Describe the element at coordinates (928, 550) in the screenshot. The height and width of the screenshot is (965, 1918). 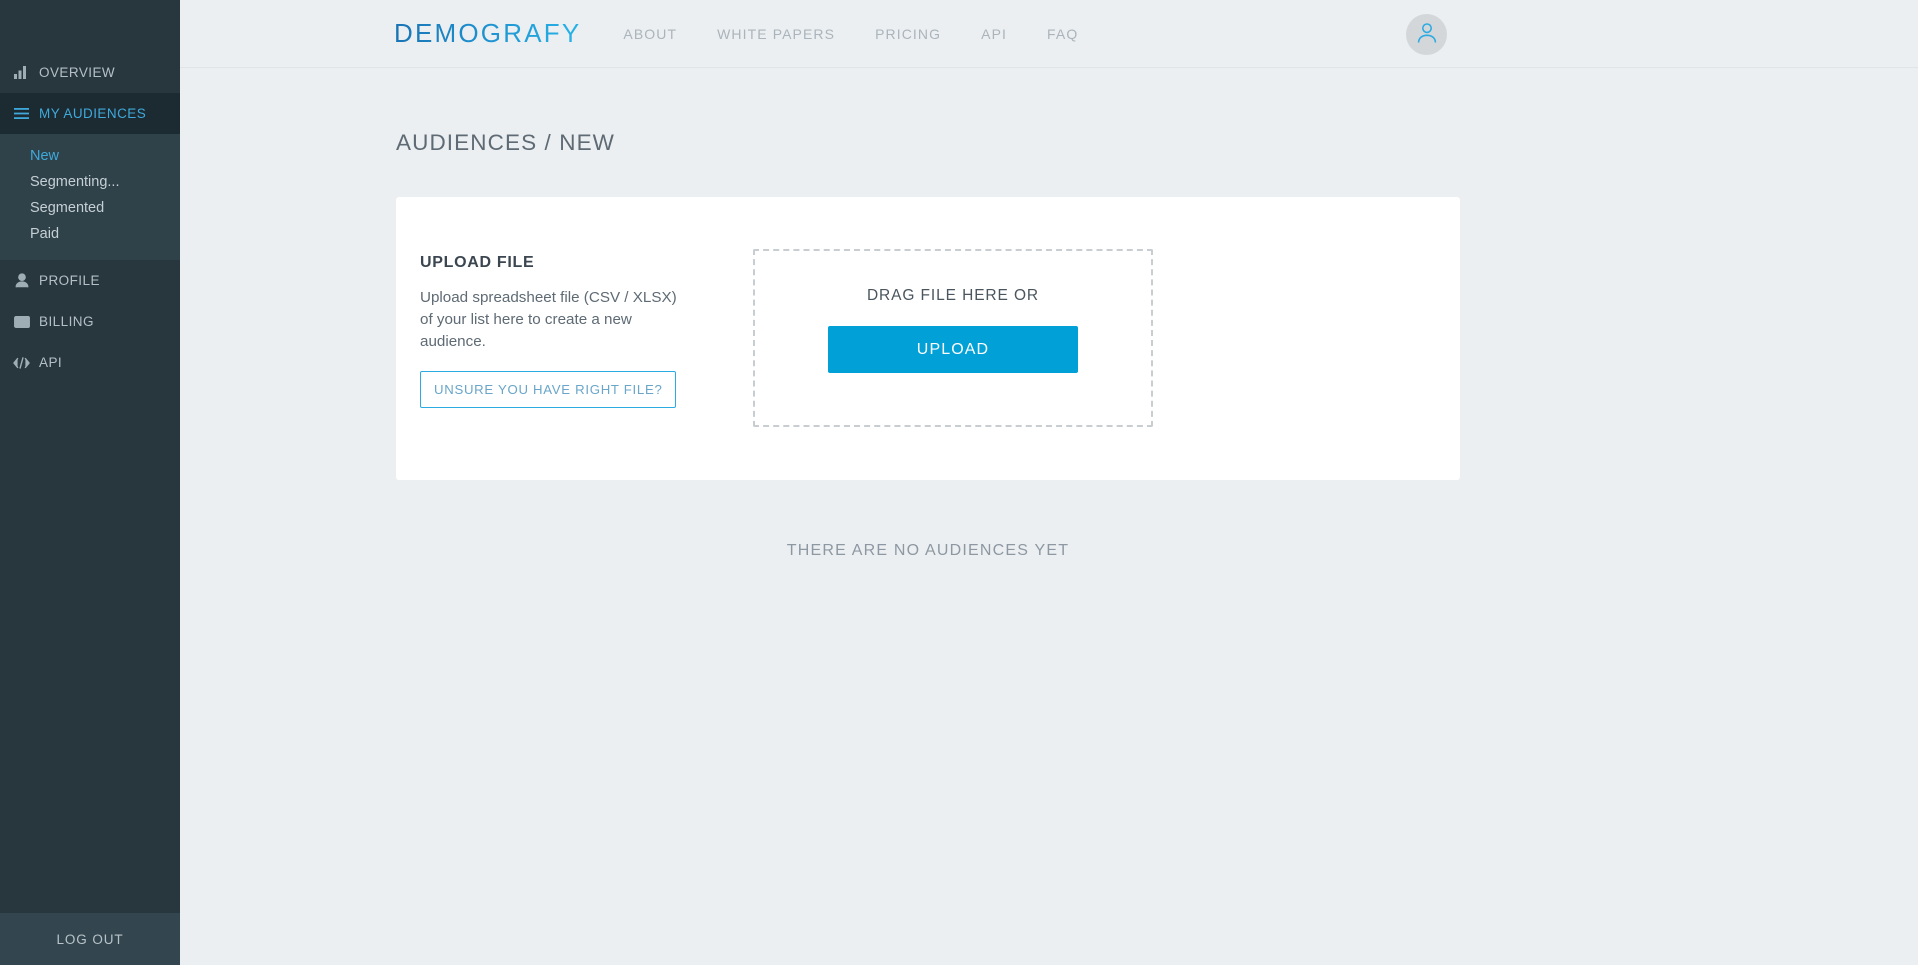
I see `empty-state-message: There are no audiences yet` at that location.